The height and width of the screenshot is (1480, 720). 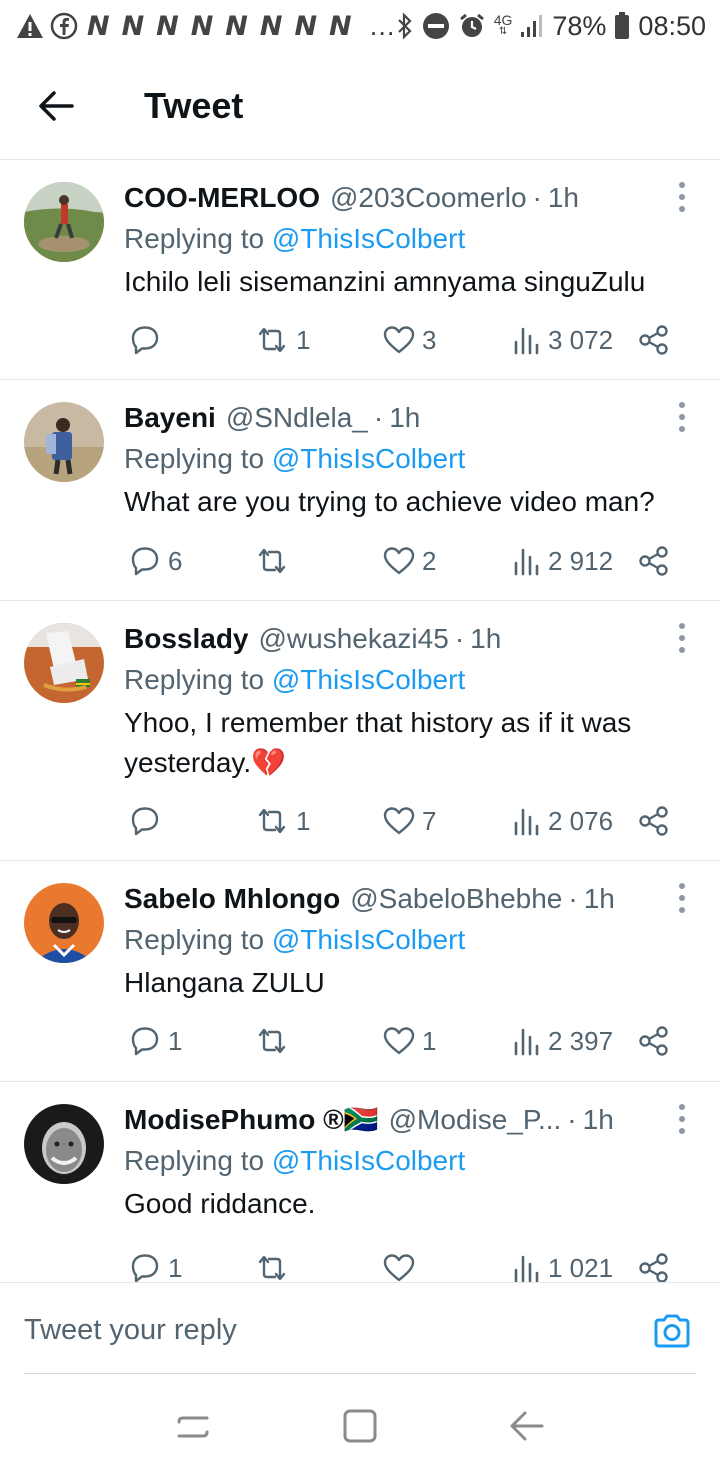 I want to click on view-count: 2 076, so click(x=581, y=820).